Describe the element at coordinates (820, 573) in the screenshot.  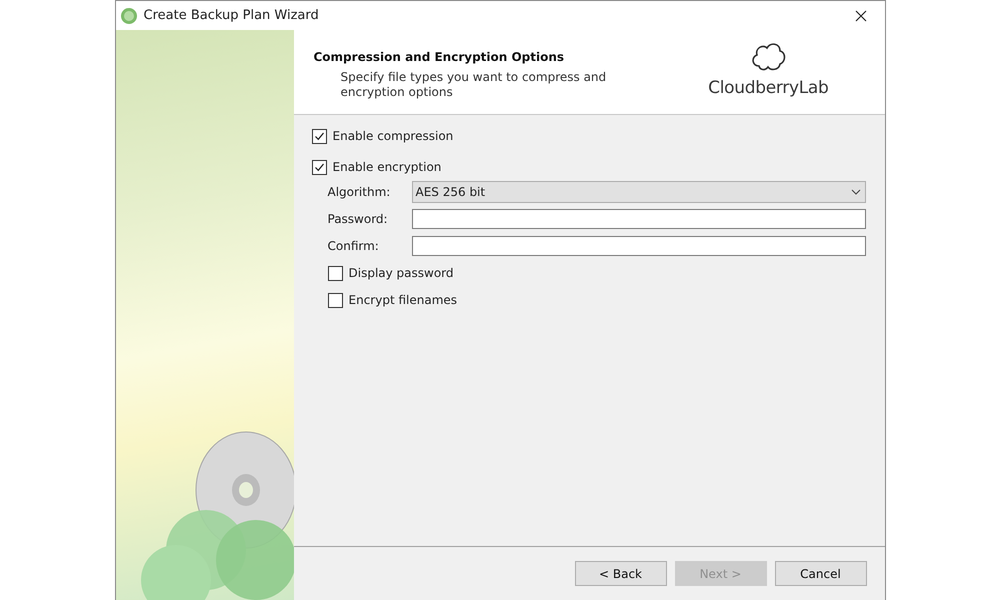
I see `wizard-button: Cancel` at that location.